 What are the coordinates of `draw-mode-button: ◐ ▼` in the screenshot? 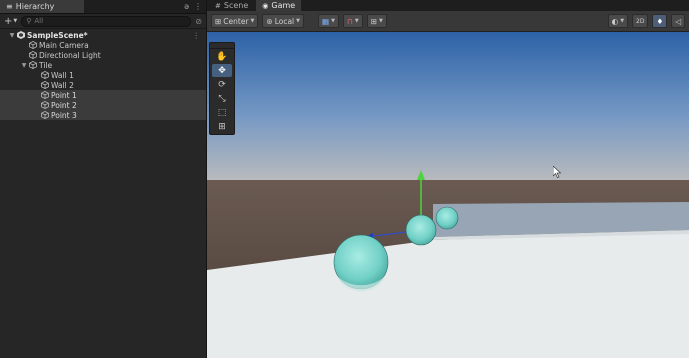 It's located at (618, 21).